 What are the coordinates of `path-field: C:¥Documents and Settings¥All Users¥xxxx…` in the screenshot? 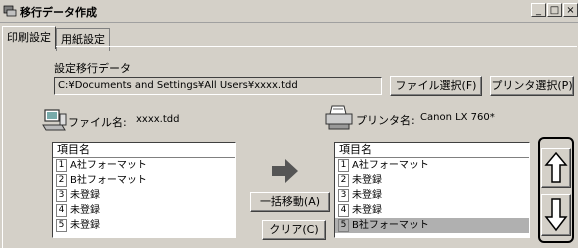 It's located at (218, 86).